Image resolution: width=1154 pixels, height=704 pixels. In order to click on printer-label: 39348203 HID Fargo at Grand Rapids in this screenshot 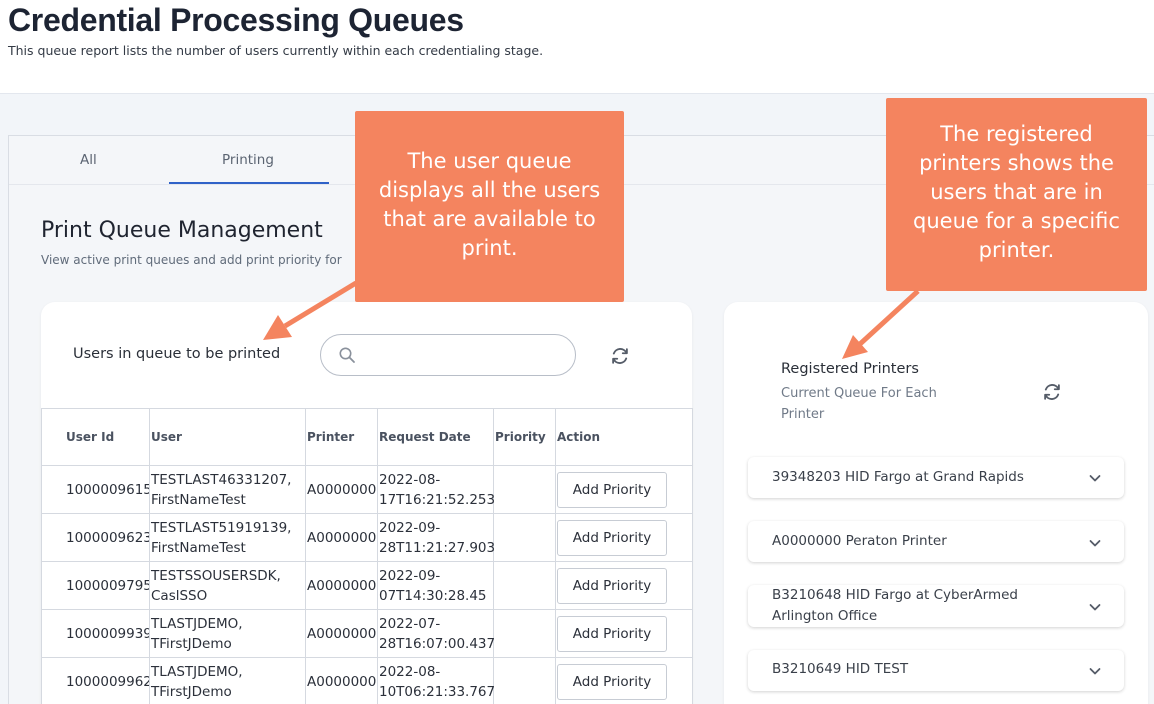, I will do `click(898, 477)`.